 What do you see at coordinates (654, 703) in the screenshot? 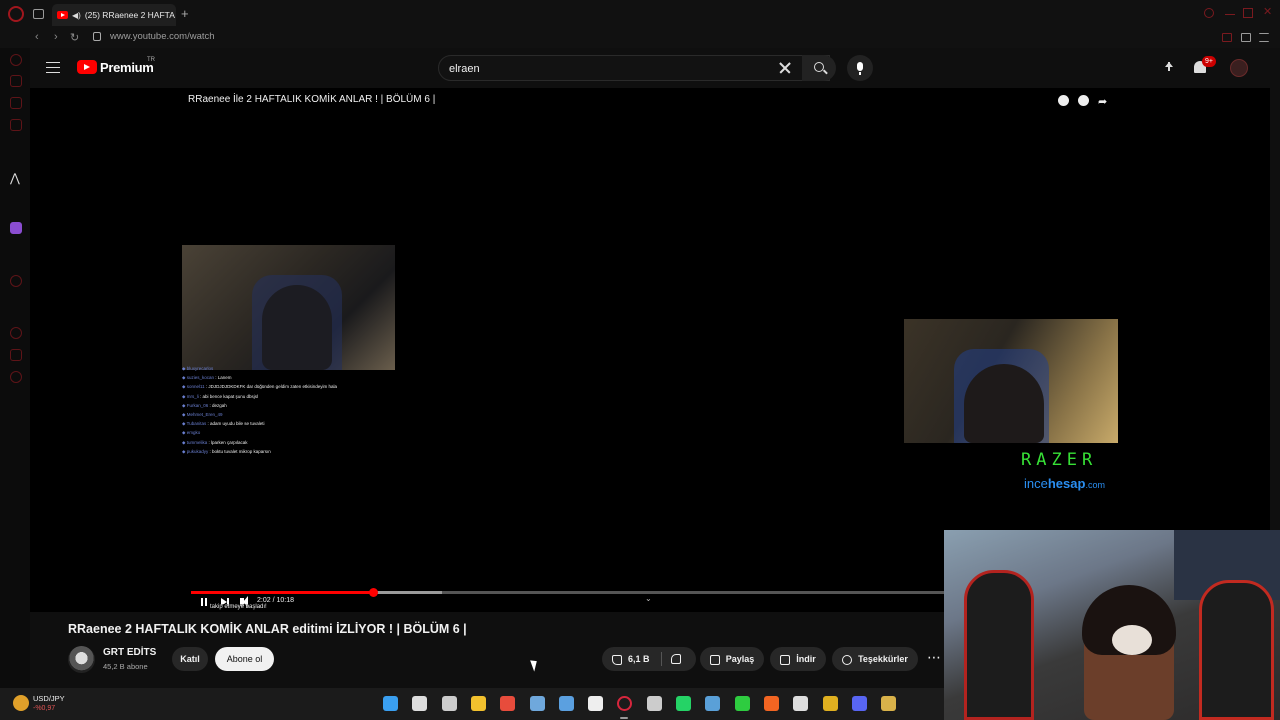
I see `taskbar-epic-games-icon` at bounding box center [654, 703].